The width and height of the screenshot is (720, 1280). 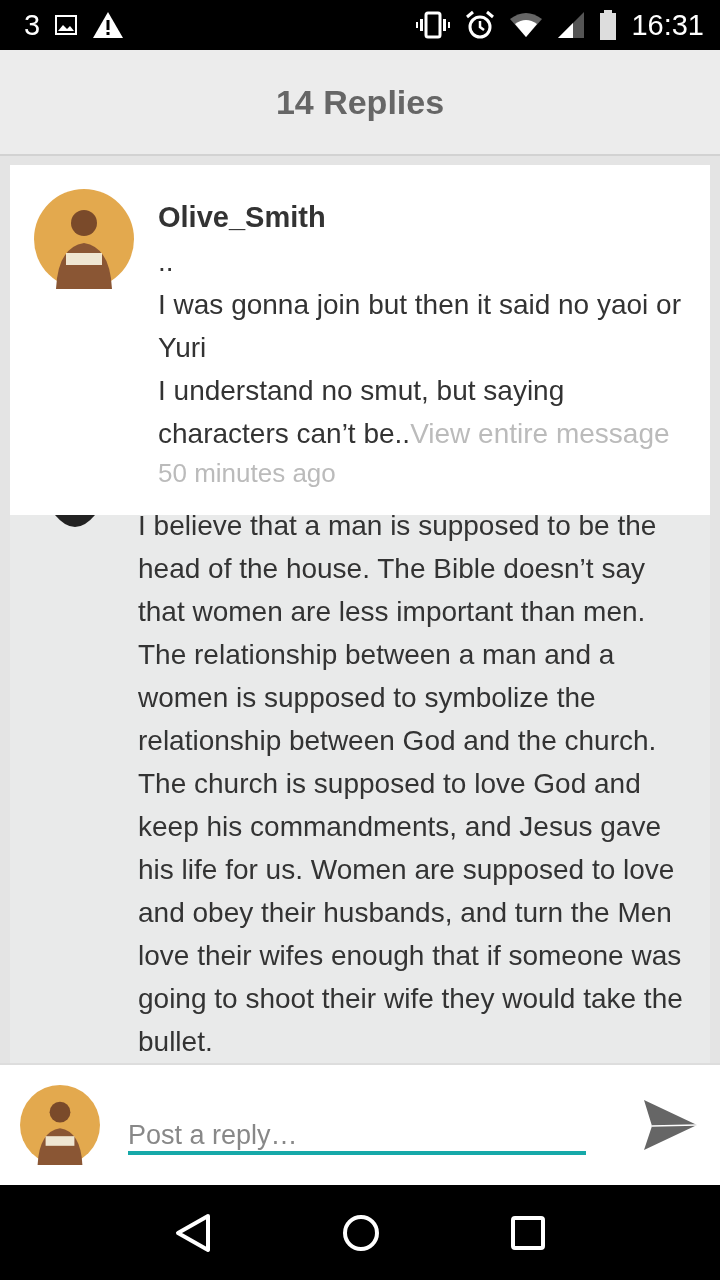 What do you see at coordinates (424, 217) in the screenshot?
I see `author-name: Olive_Smith` at bounding box center [424, 217].